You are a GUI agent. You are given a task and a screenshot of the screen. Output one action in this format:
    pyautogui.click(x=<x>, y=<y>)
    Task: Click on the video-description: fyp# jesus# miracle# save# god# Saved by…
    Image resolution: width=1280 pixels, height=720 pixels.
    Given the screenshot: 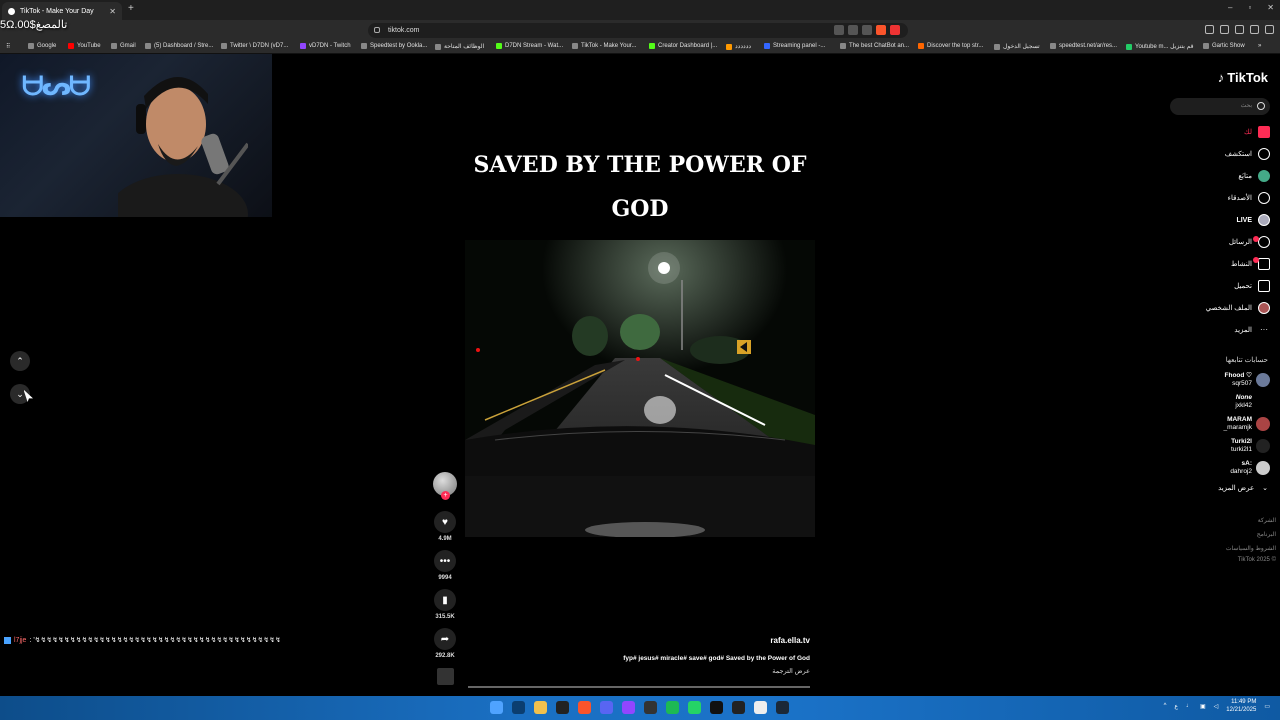 What is the action you would take?
    pyautogui.click(x=716, y=658)
    